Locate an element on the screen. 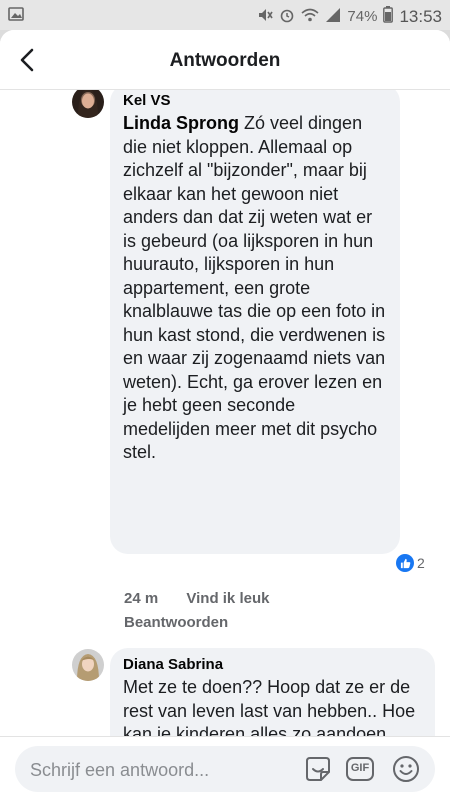 The height and width of the screenshot is (800, 450). thumbs-up-icon is located at coordinates (405, 563).